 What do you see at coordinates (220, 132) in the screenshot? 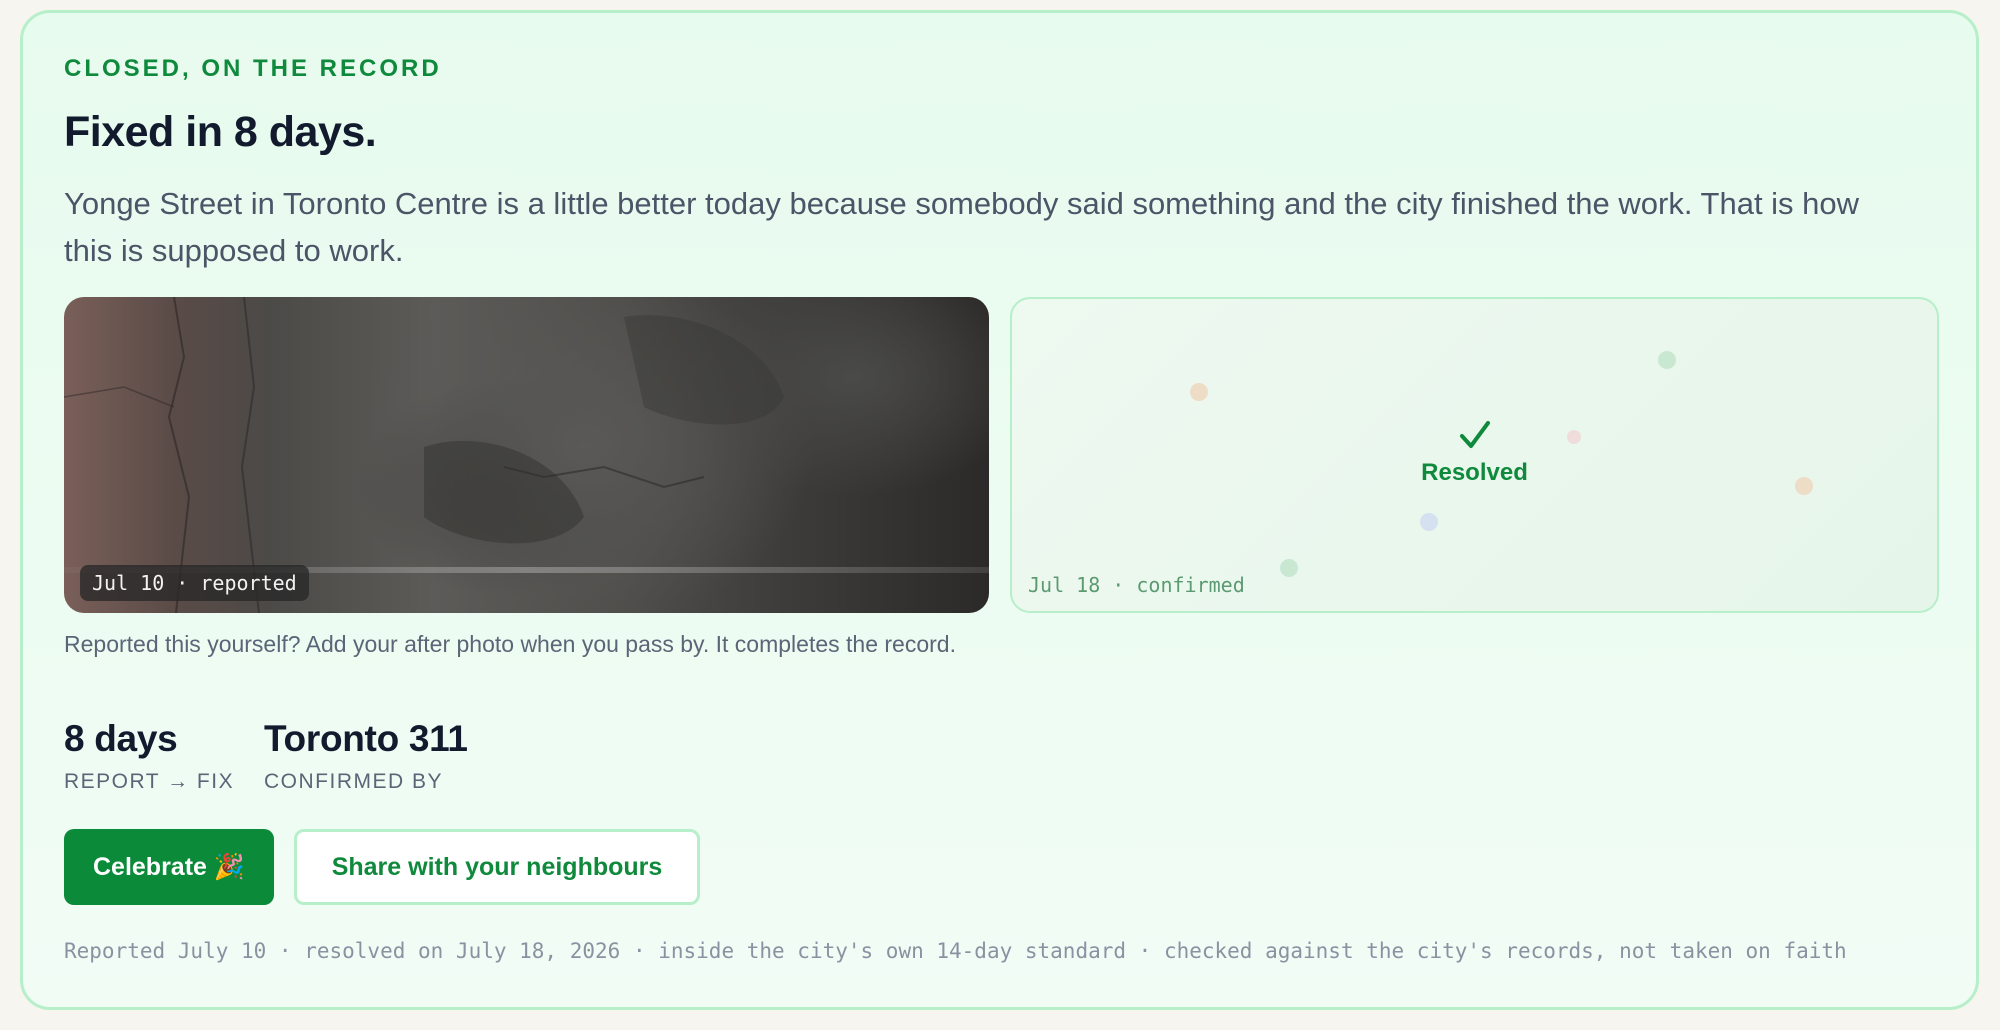
I see `card-title: Fixed in 8 days.` at bounding box center [220, 132].